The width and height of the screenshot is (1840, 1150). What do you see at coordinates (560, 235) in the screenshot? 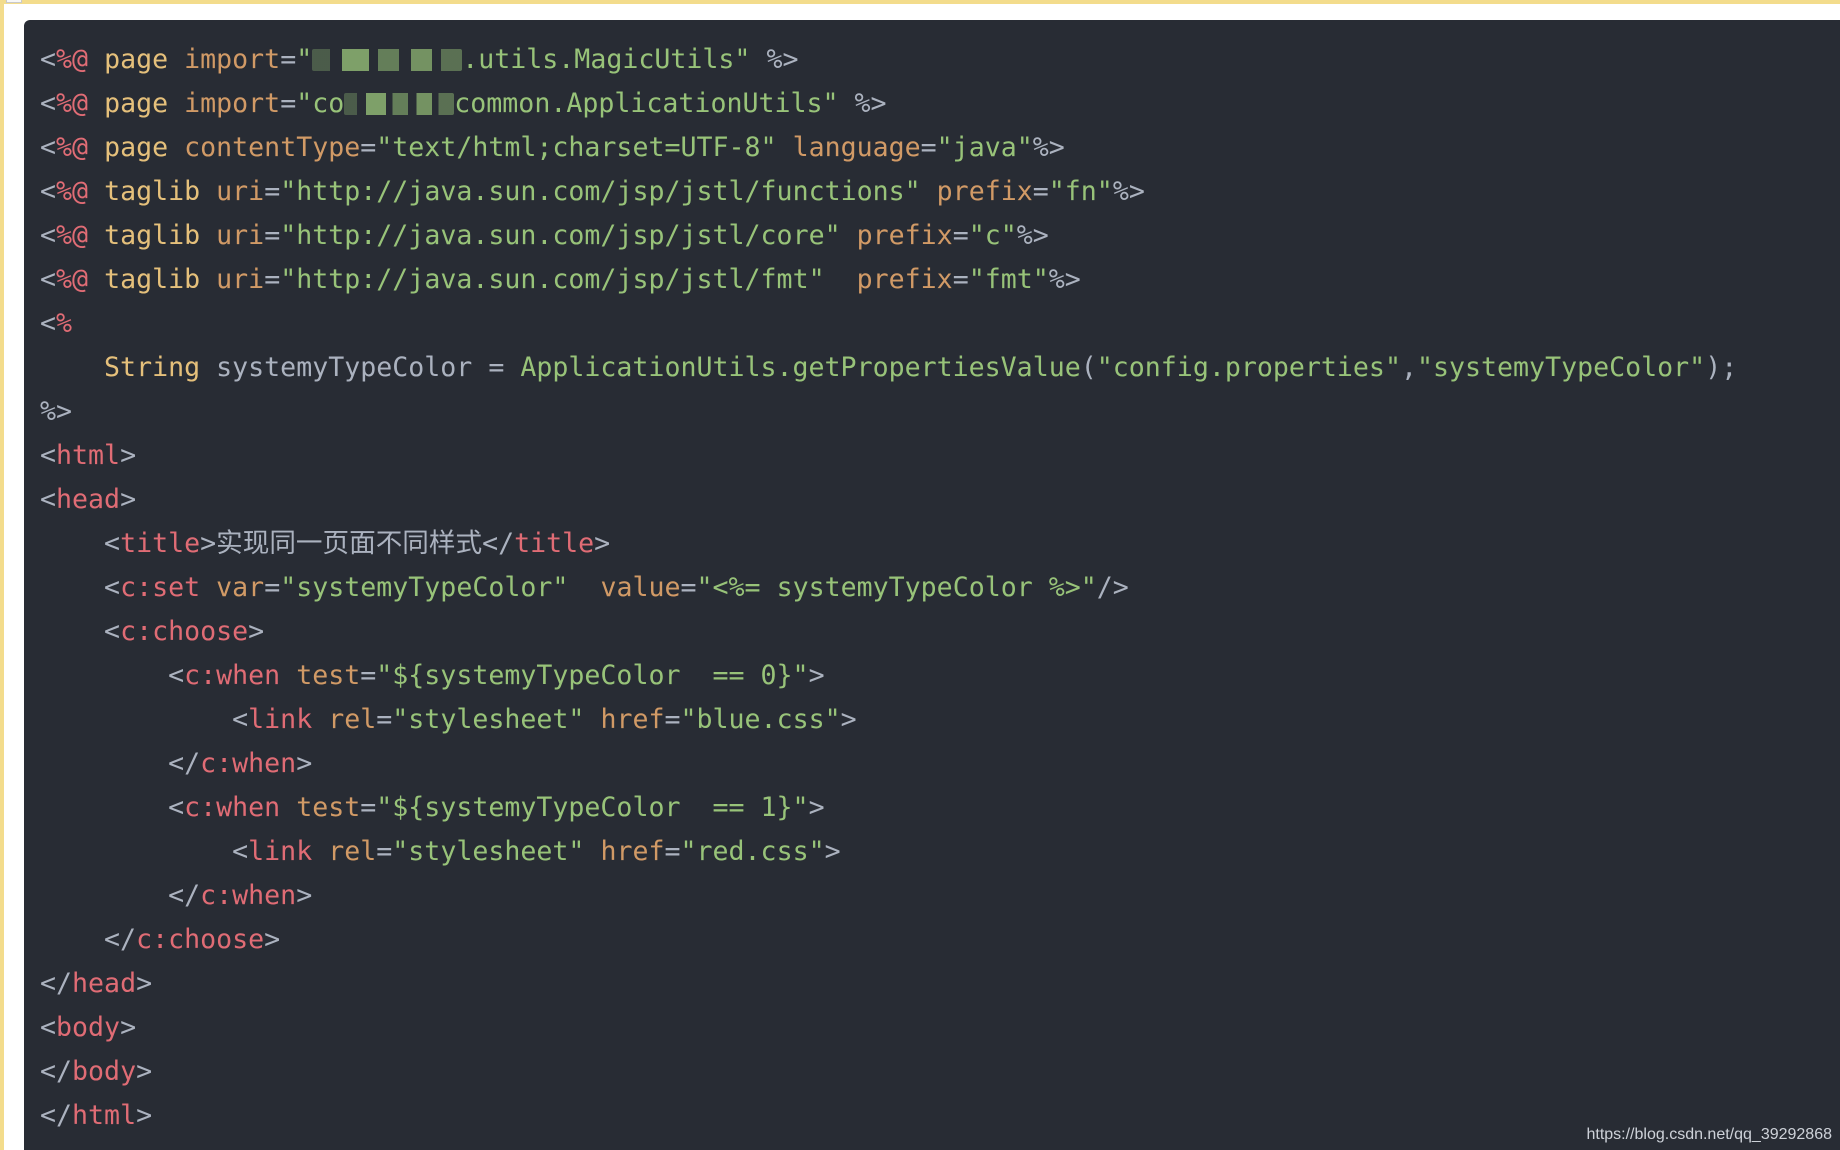
I see `code-token: "http://java.sun.com/jsp/jstl/core"` at bounding box center [560, 235].